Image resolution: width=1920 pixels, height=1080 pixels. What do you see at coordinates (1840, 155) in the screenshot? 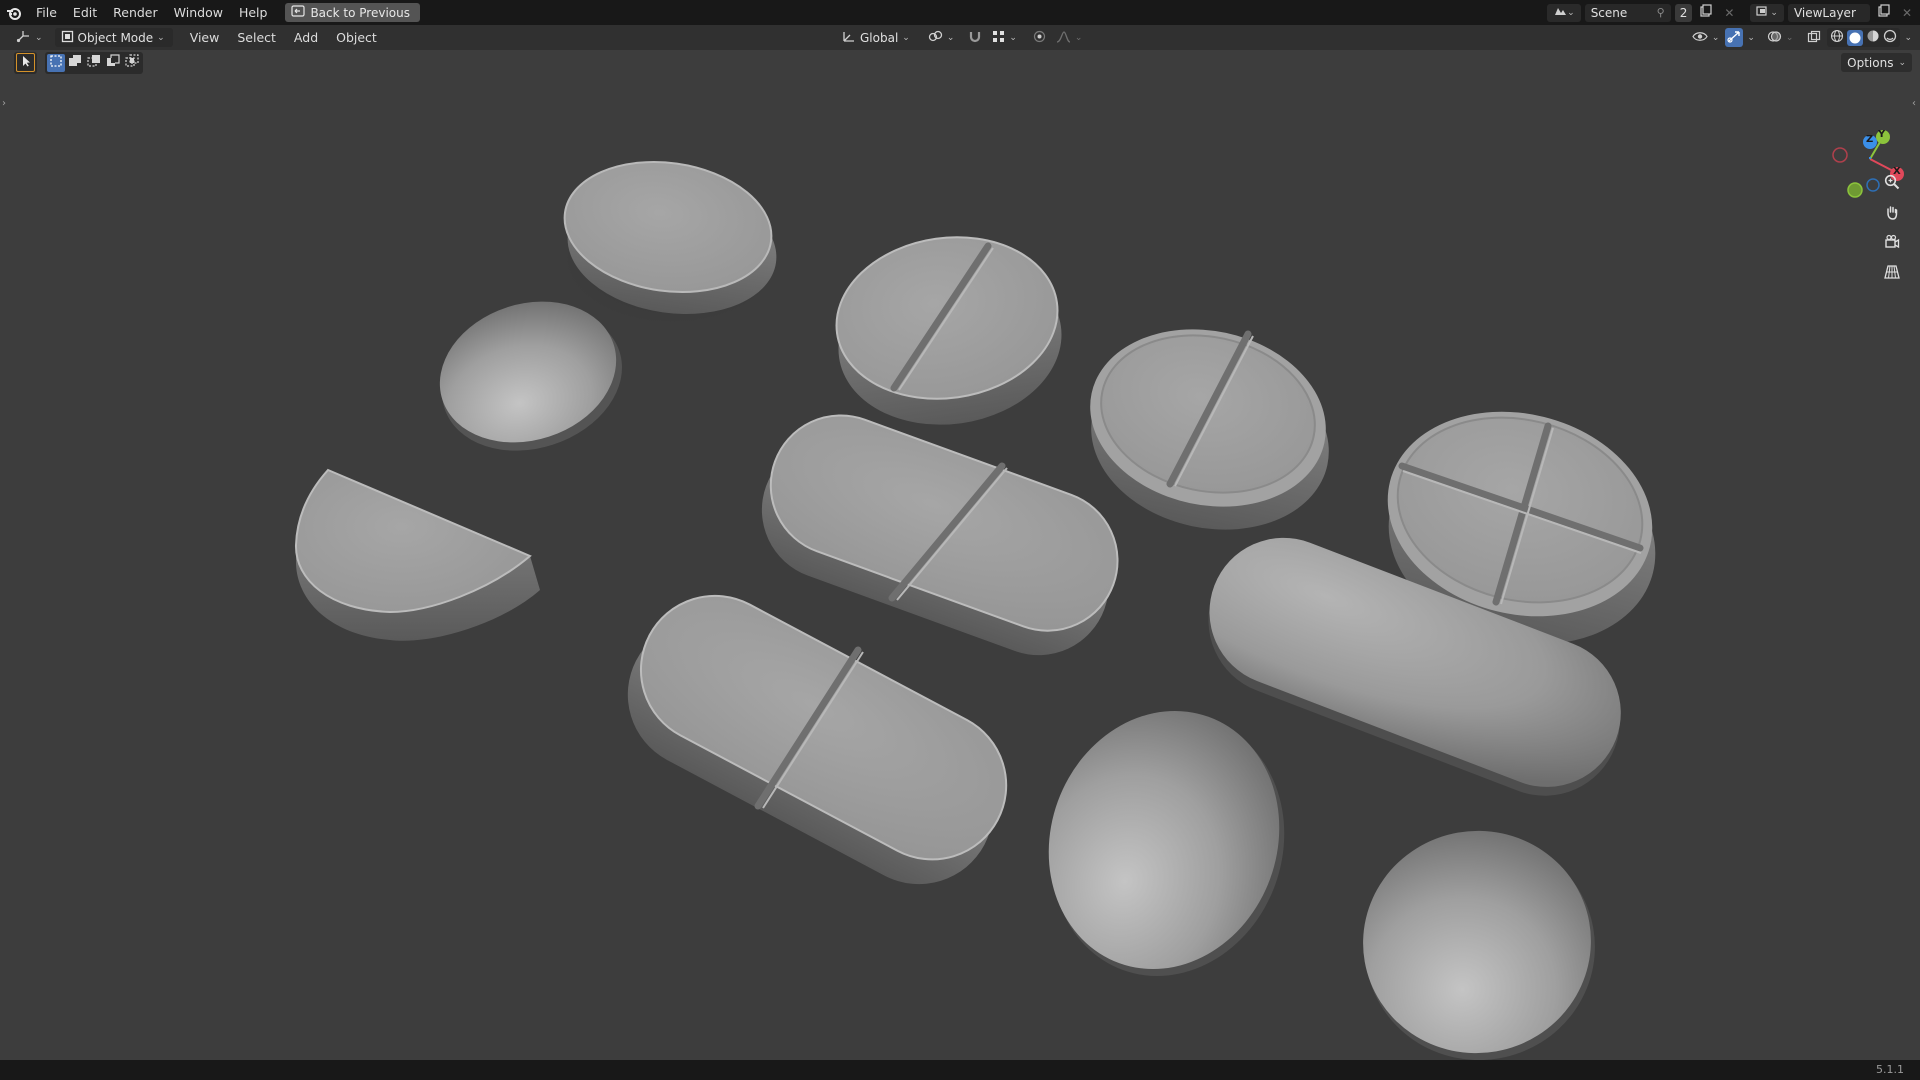
I see `gizmo-neg-x-handle` at bounding box center [1840, 155].